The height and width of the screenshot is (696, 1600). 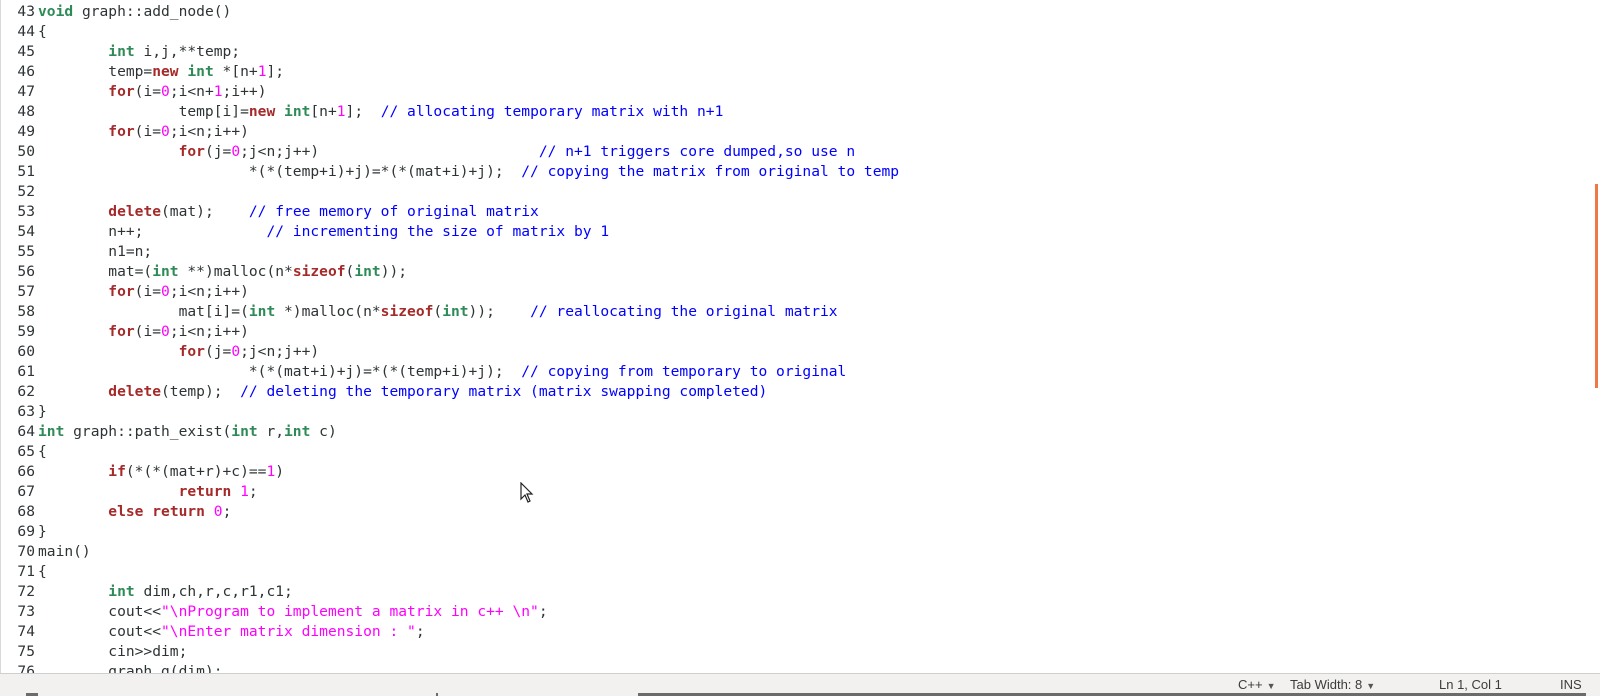 I want to click on code-line: 44{, so click(x=24, y=32).